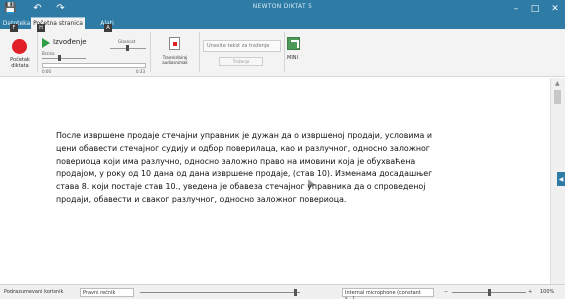 This screenshot has width=565, height=299. I want to click on title-bar: 💾 ↶ ↷ NEWTON DIKTAT 5 – □ ✕, so click(282, 8).